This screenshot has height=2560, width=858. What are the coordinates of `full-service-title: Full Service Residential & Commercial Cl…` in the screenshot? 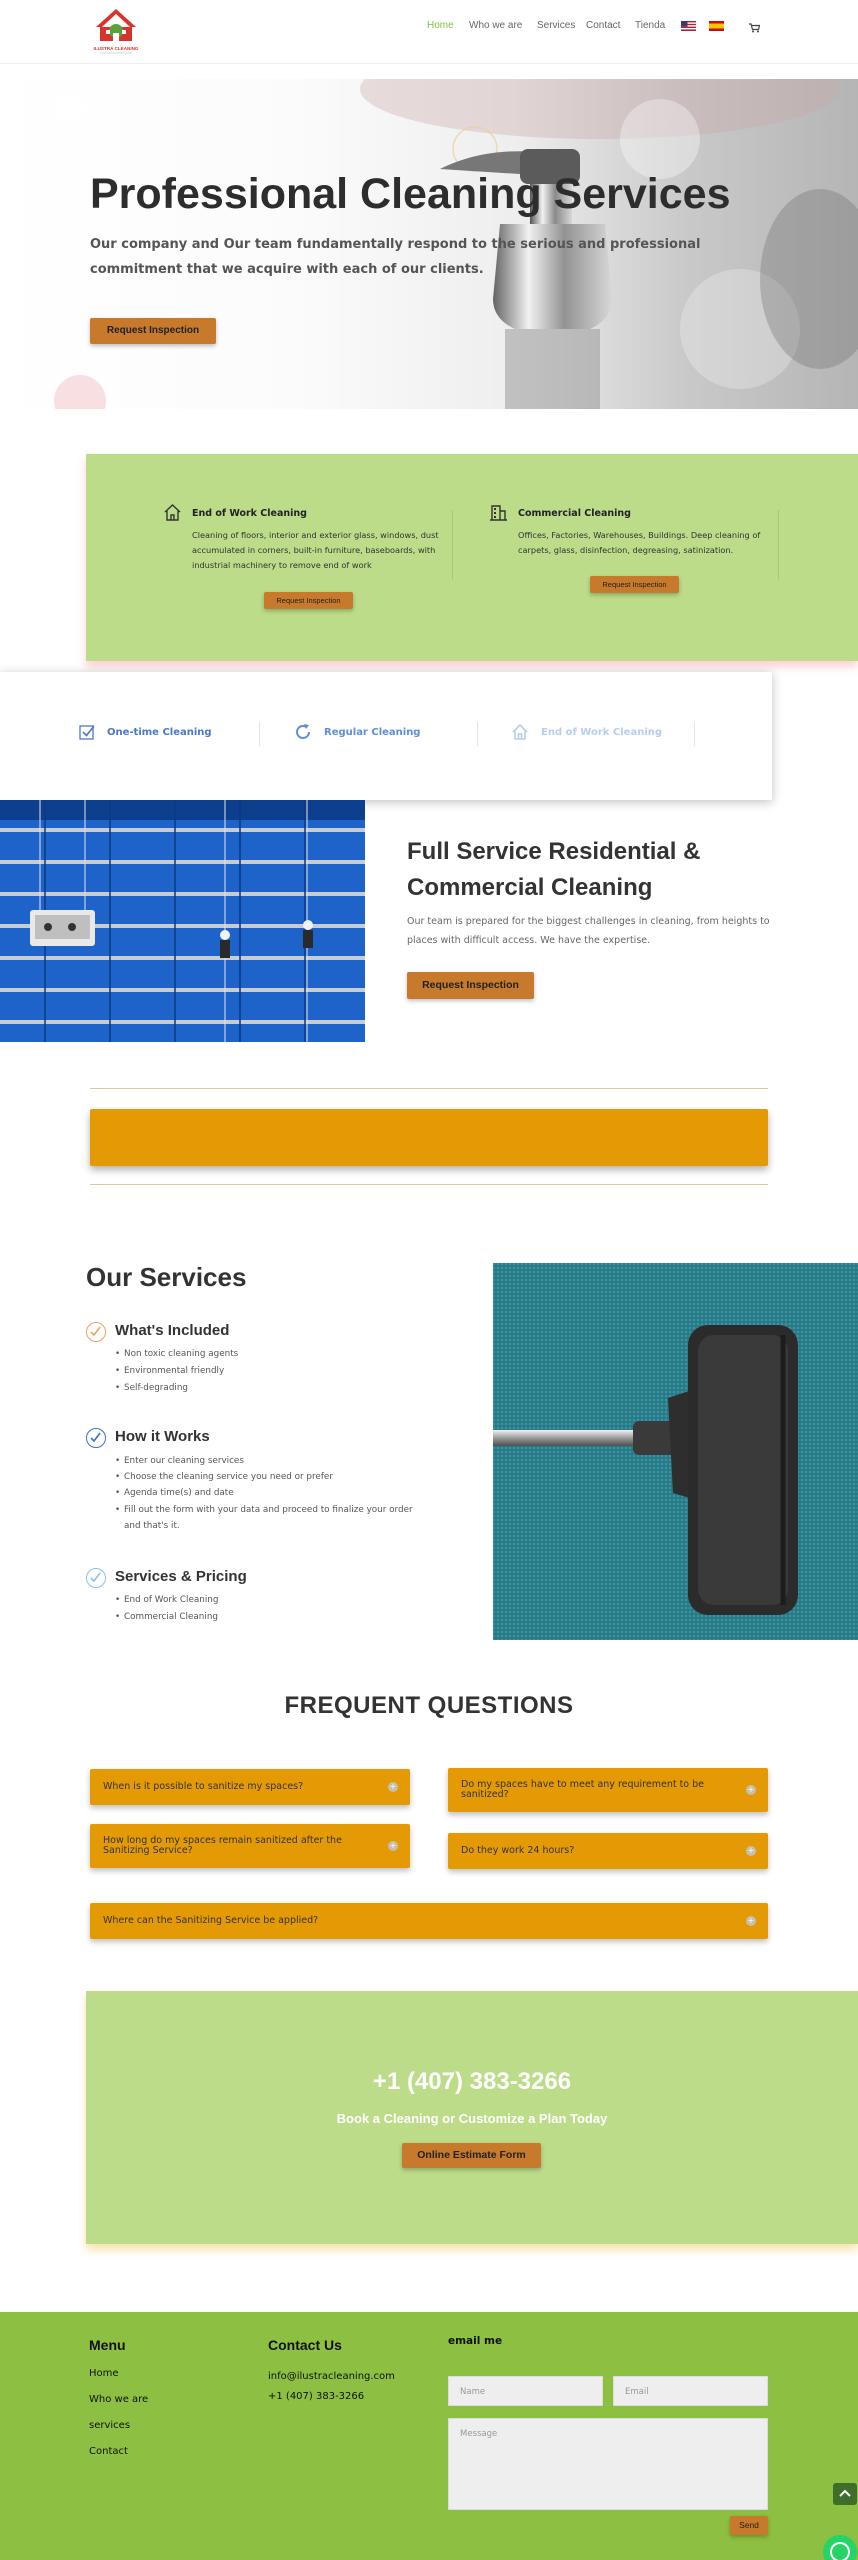 It's located at (554, 869).